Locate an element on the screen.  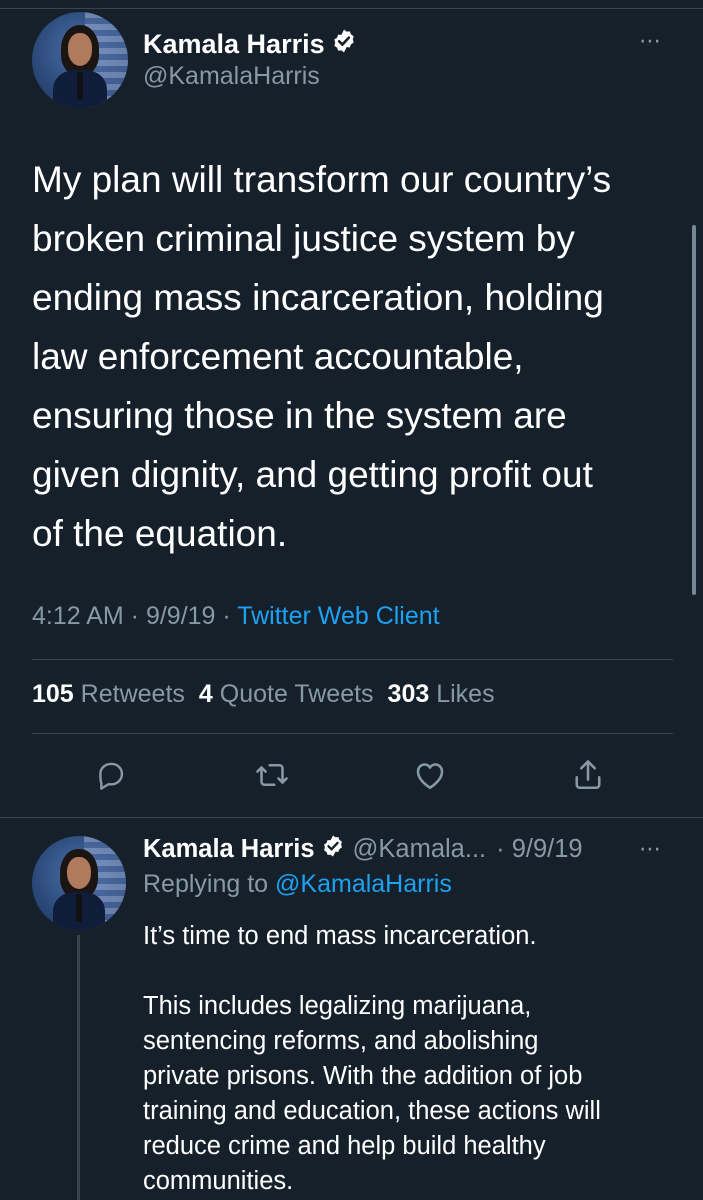
tweet-text-line: of the equation. is located at coordinates (160, 533).